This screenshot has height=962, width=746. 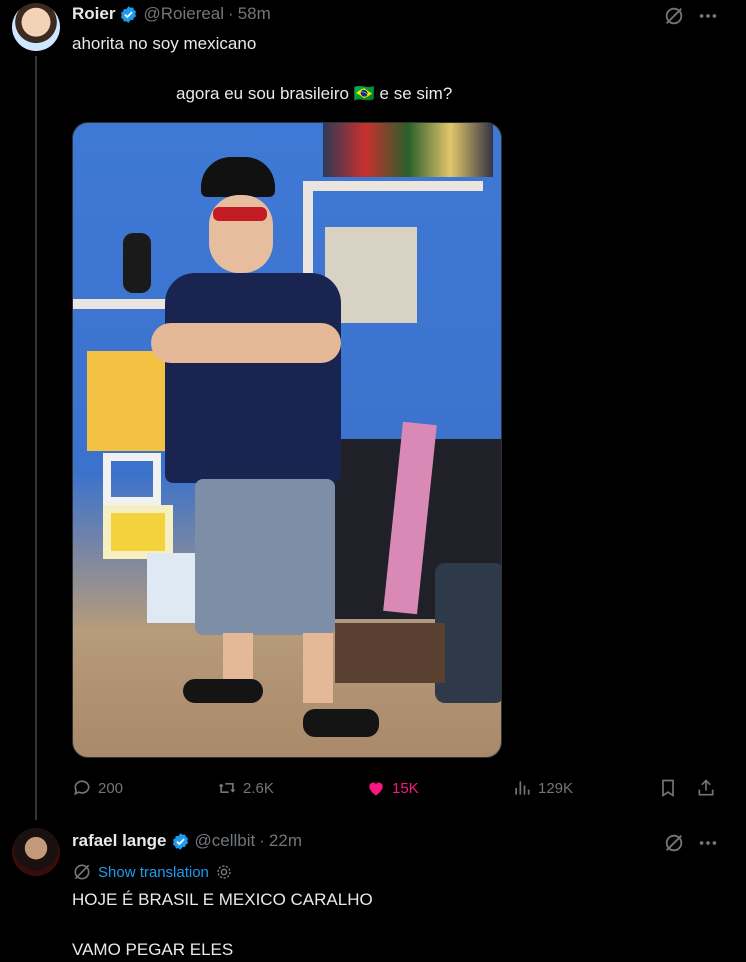 I want to click on like-icon, so click(x=376, y=789).